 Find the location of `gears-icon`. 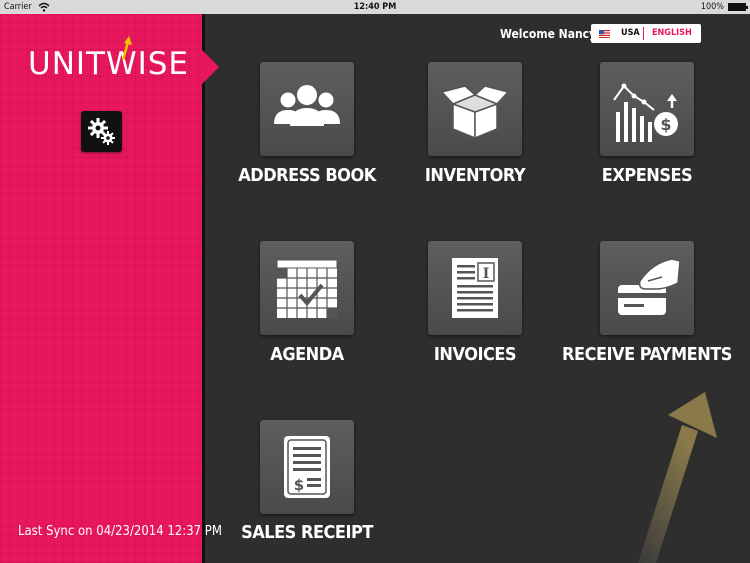

gears-icon is located at coordinates (101, 131).